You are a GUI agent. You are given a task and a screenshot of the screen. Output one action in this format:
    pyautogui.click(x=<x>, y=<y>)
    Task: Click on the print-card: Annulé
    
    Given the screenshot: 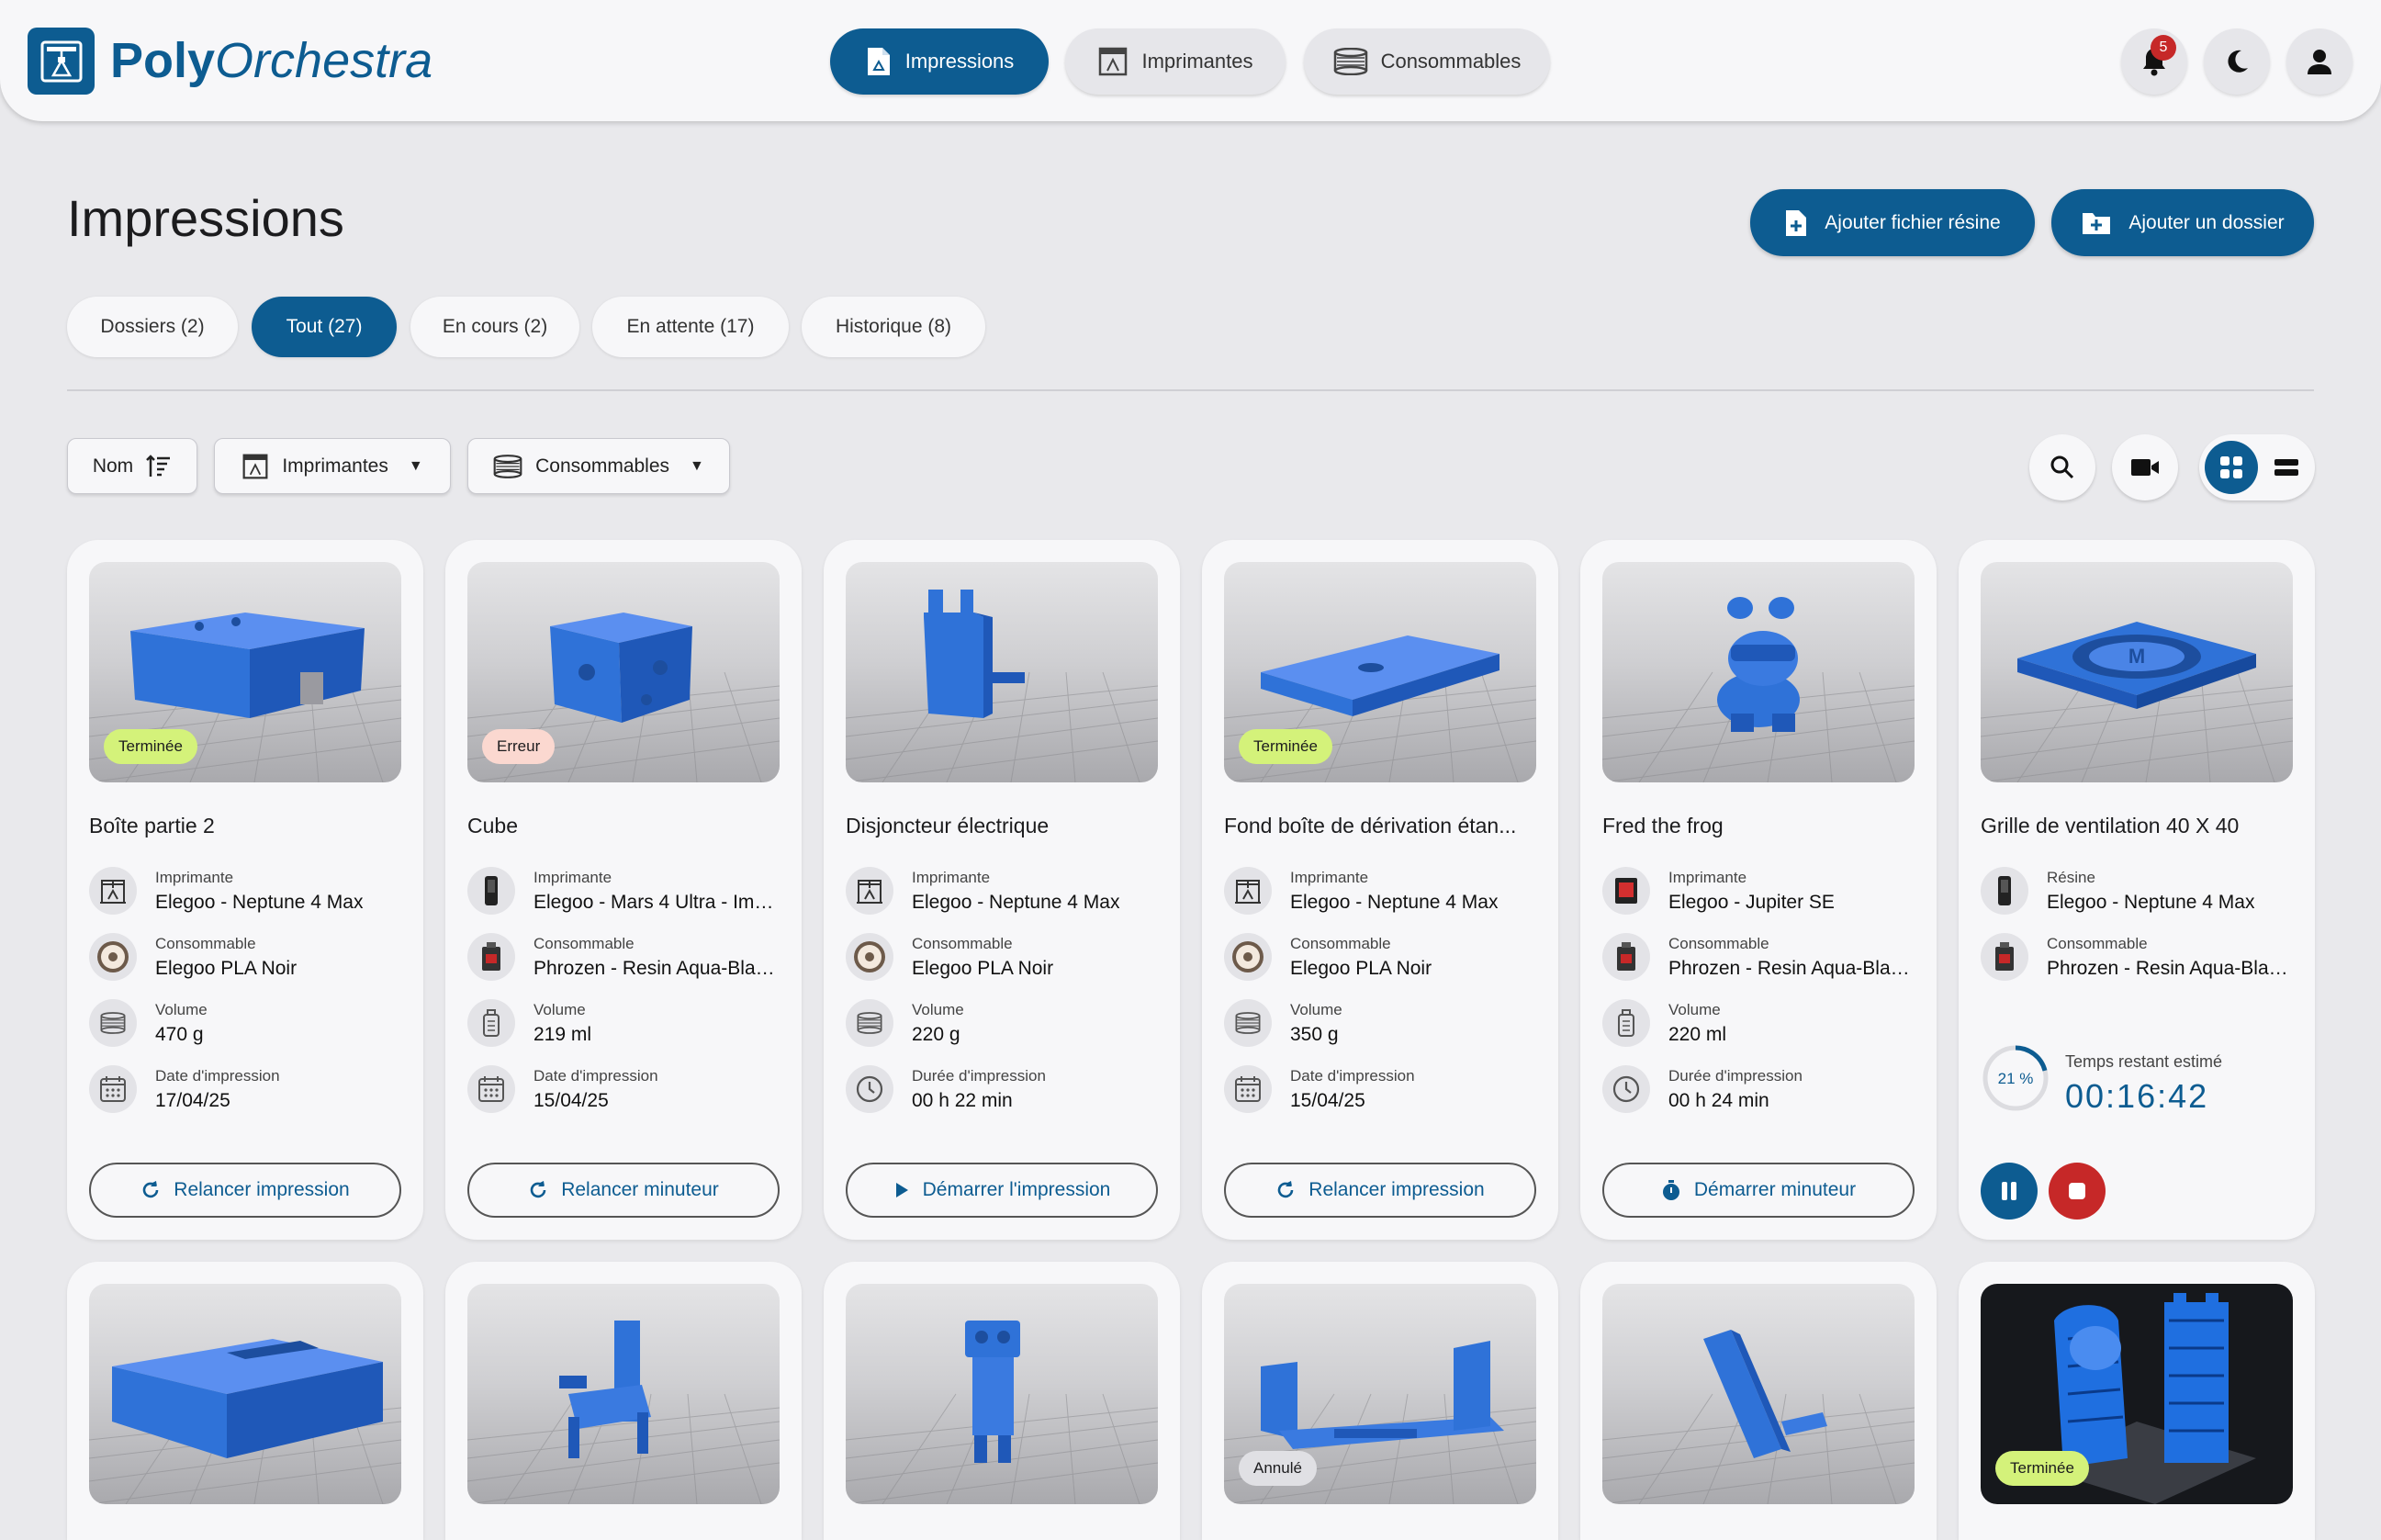 What is the action you would take?
    pyautogui.click(x=1380, y=1401)
    